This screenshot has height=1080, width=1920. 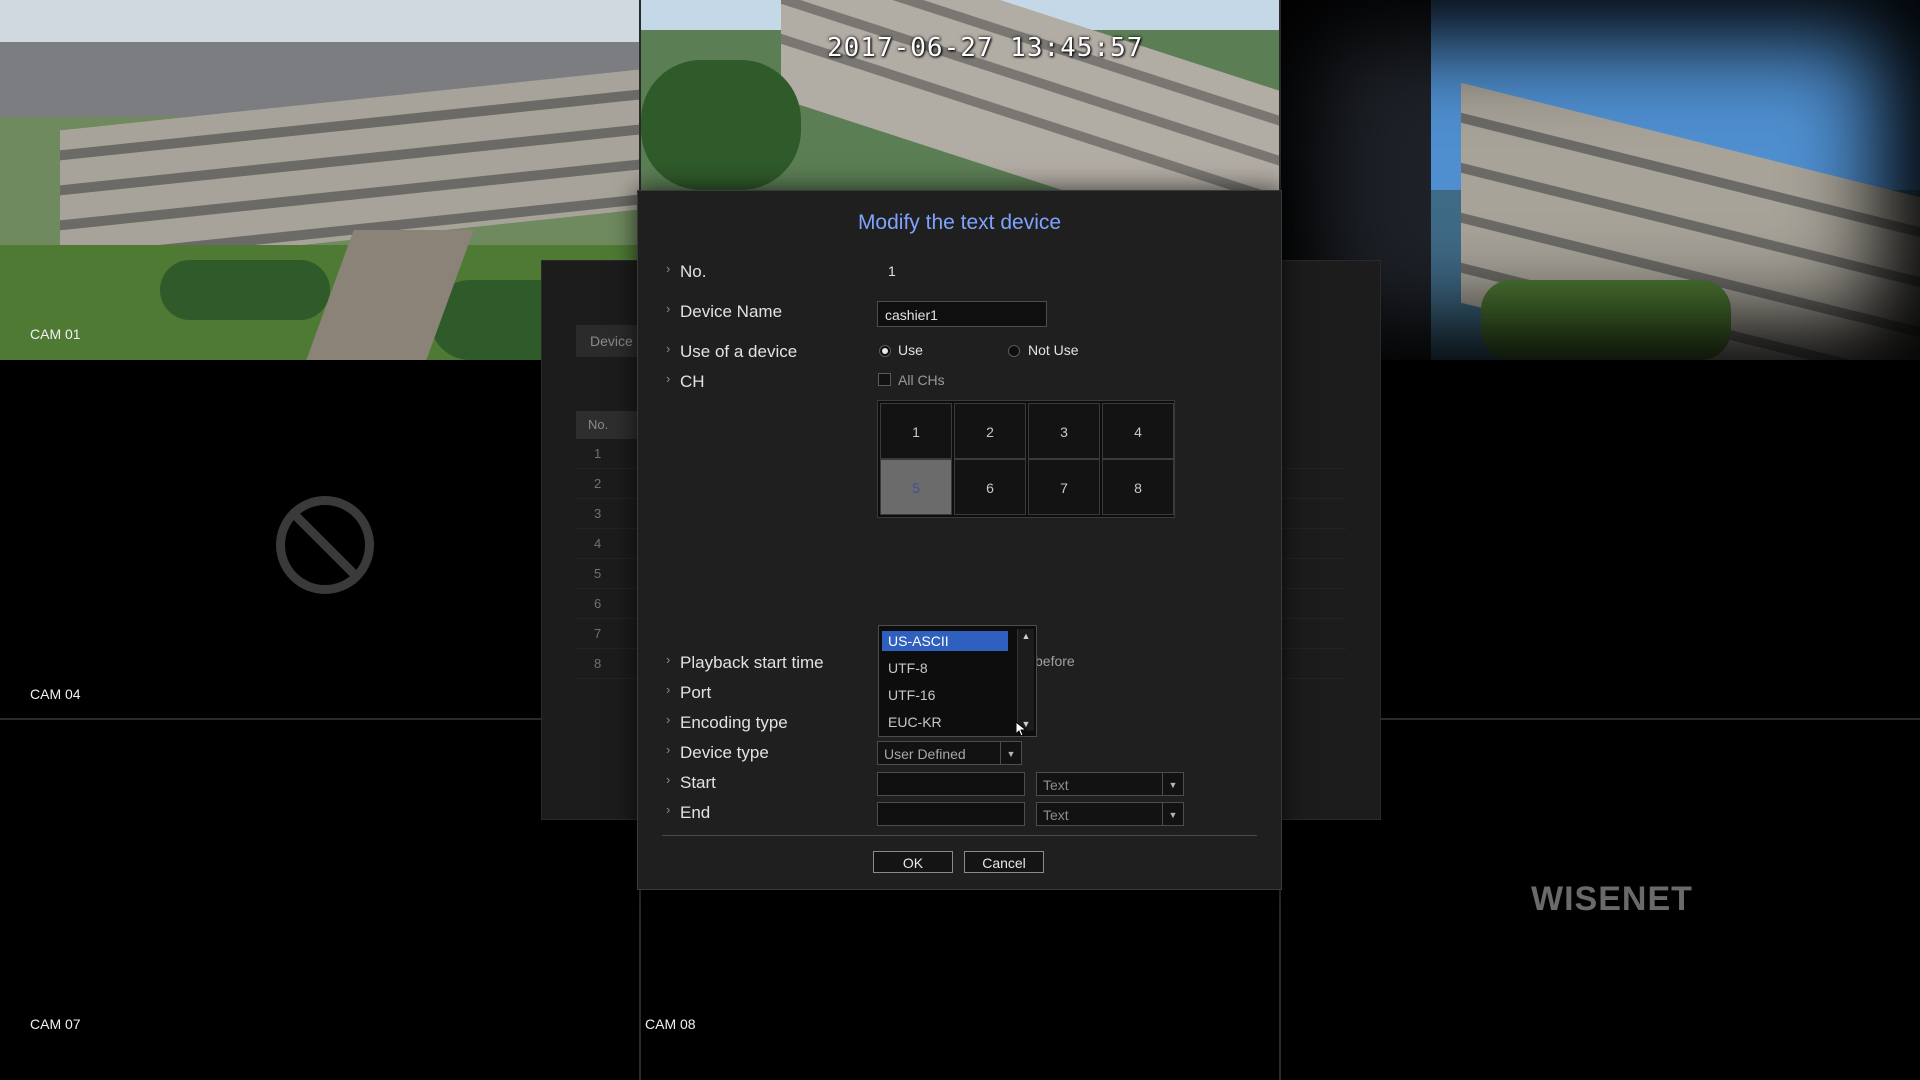 What do you see at coordinates (1056, 815) in the screenshot?
I see `end-type-value: Text` at bounding box center [1056, 815].